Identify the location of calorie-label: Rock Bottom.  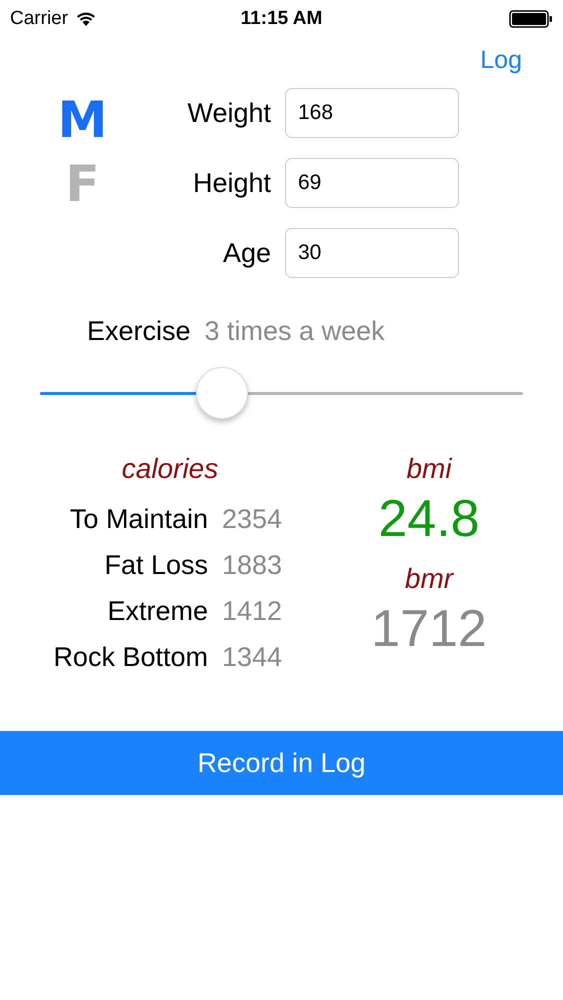
(130, 657).